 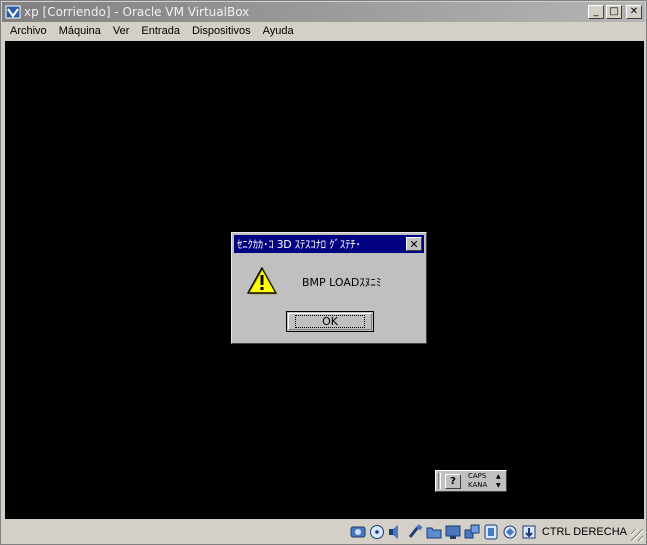 I want to click on dialog-title: ｾﾆｸｶｶ･ｺ 3D ｽﾃｽｺﾅﾛ ｸﾞｽﾃﾁ･, so click(x=299, y=244).